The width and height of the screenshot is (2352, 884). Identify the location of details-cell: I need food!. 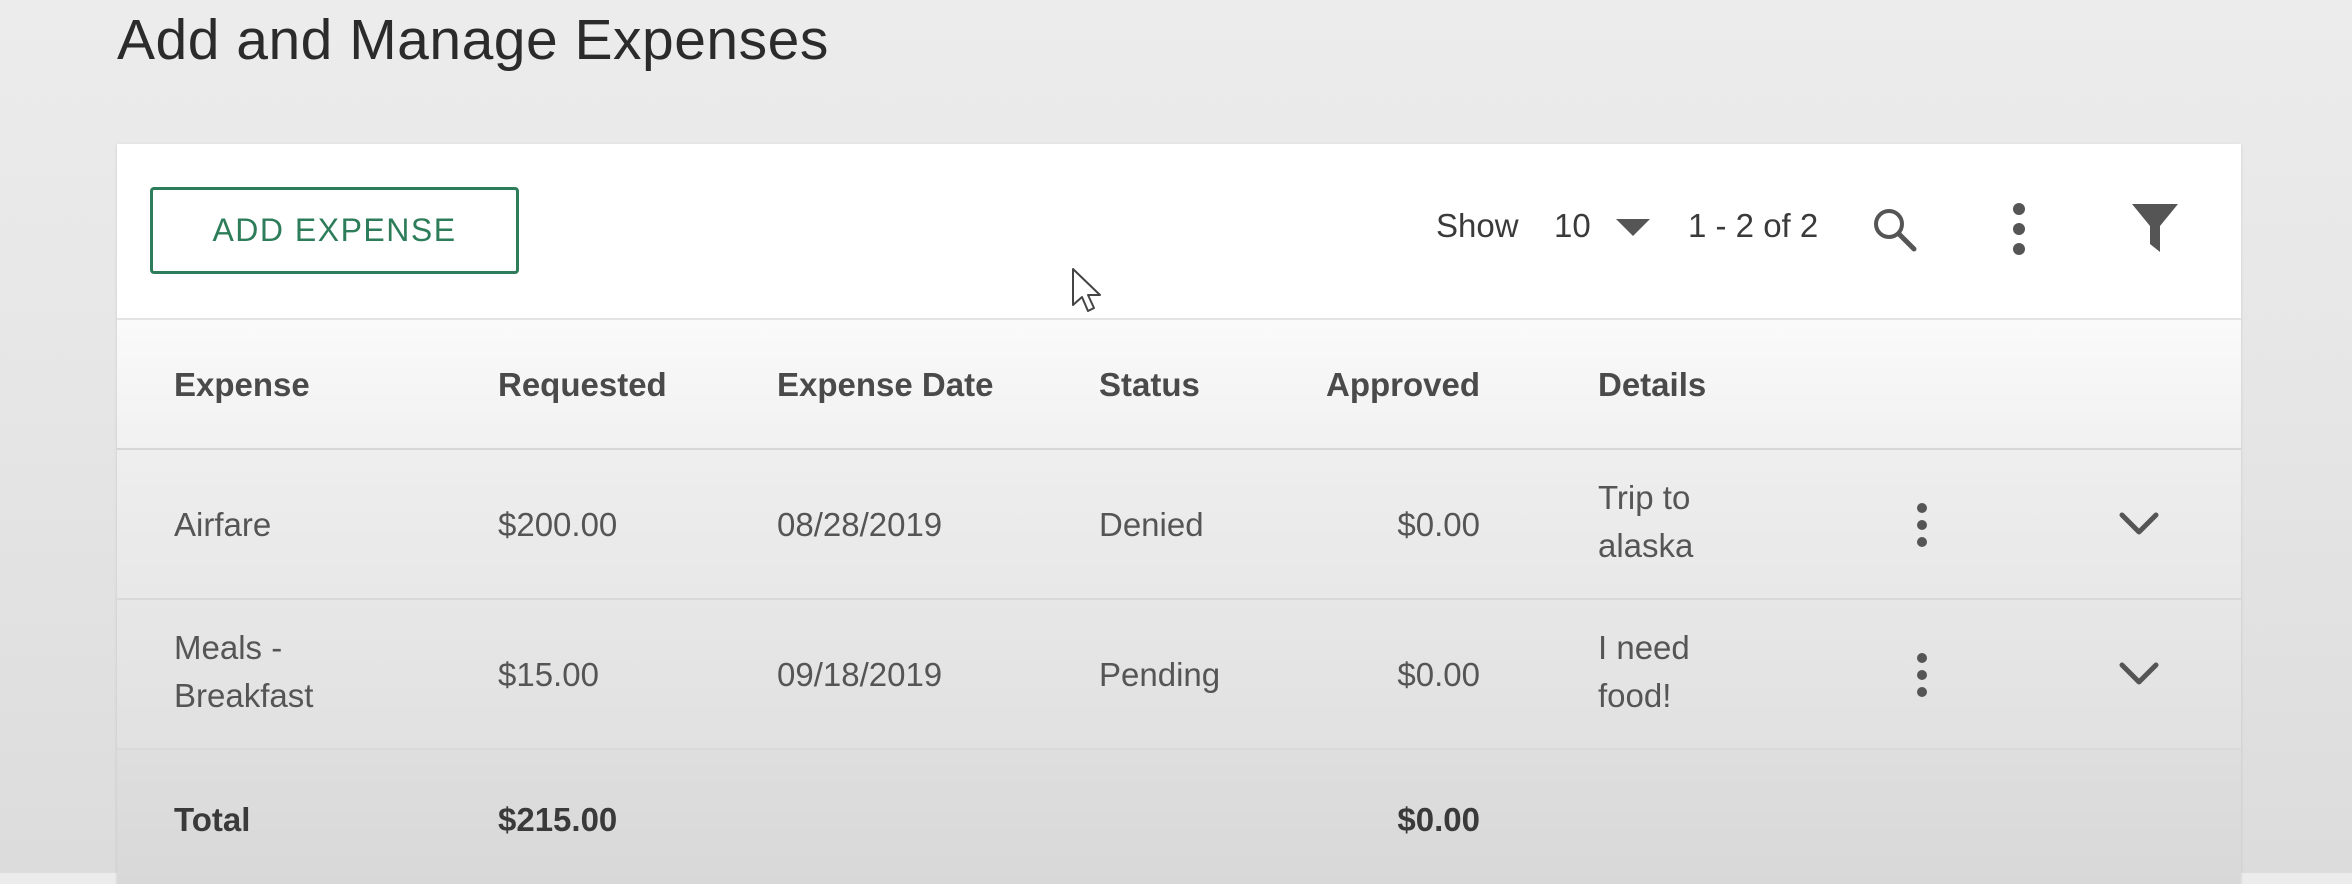
(1644, 671).